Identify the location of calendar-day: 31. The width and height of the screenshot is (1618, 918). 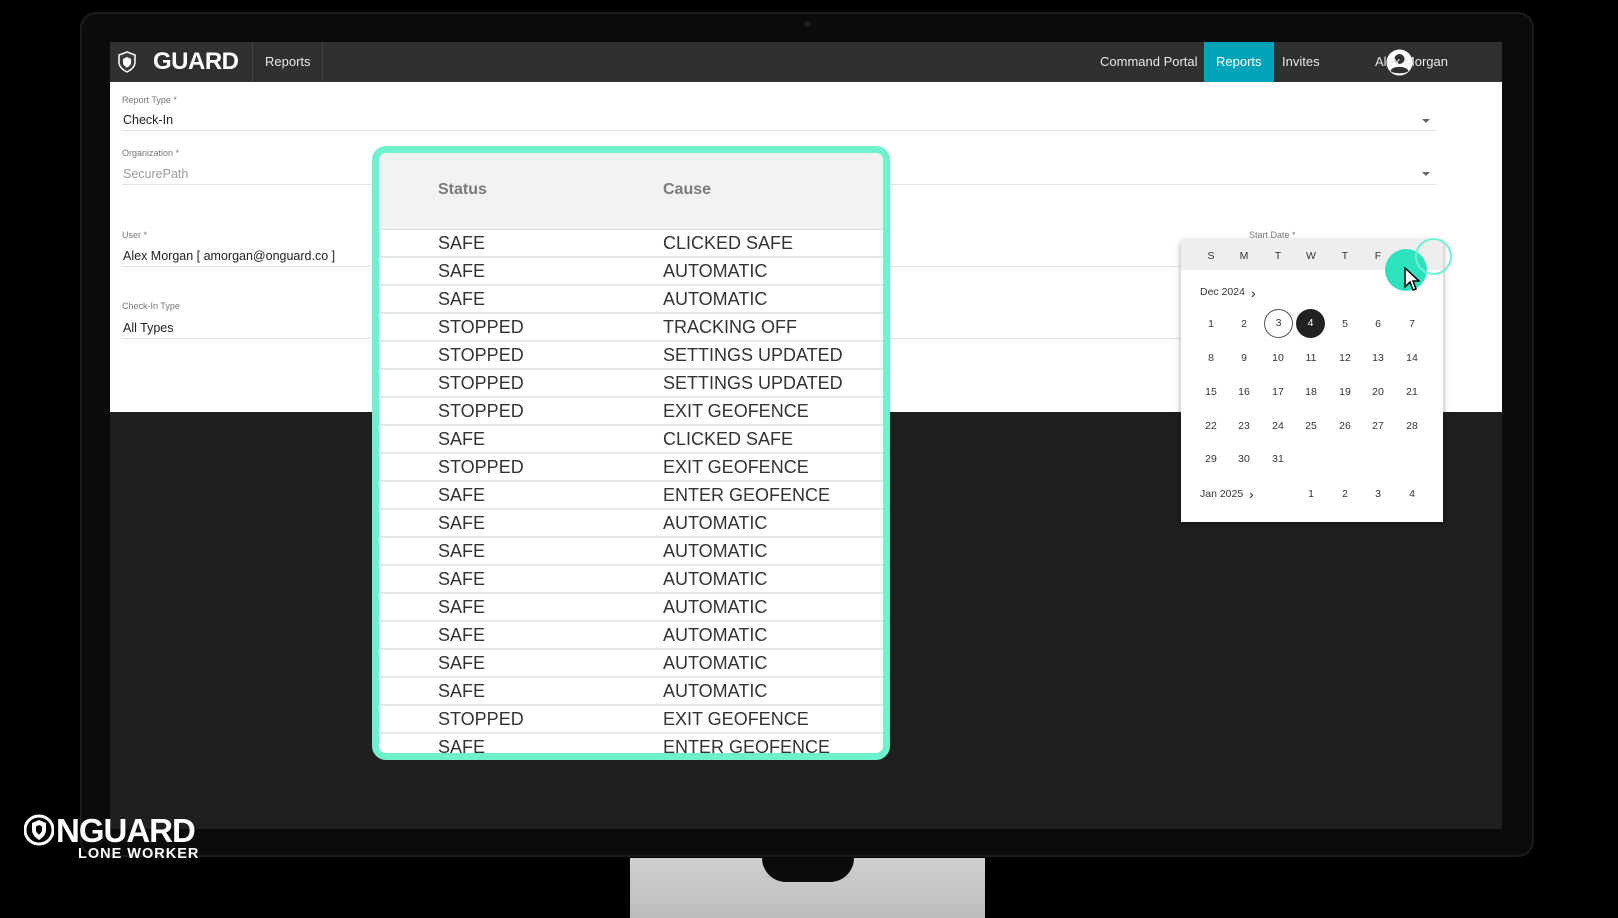
(1278, 459).